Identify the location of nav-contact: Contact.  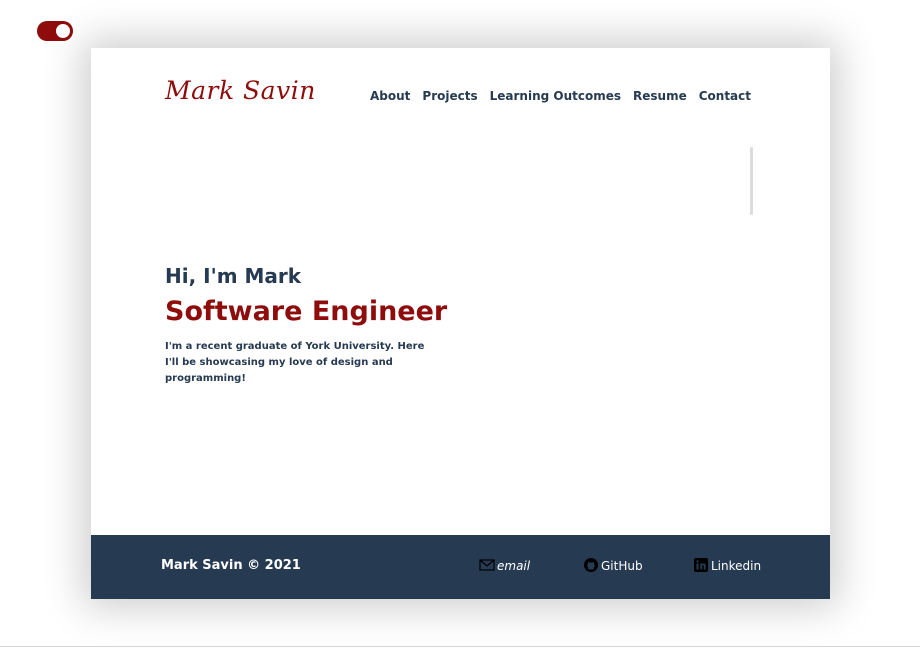
(725, 96).